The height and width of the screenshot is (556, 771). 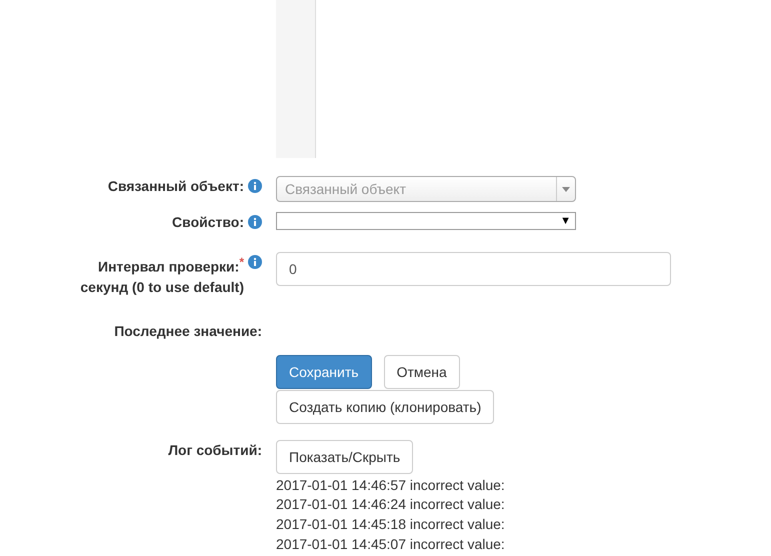 What do you see at coordinates (473, 269) in the screenshot?
I see `input-field: 0` at bounding box center [473, 269].